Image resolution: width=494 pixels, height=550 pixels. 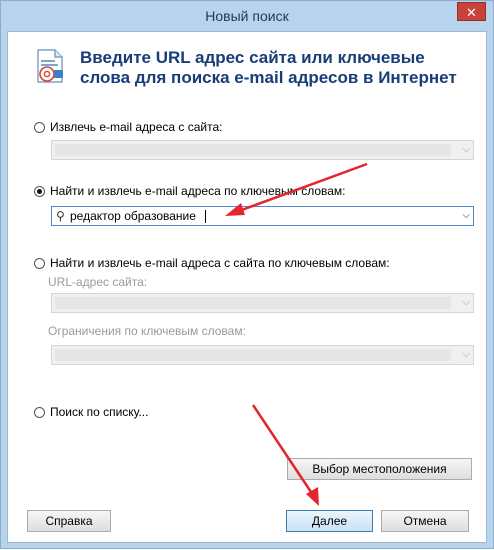 I want to click on site-url-combo-2: ⌵, so click(x=262, y=303).